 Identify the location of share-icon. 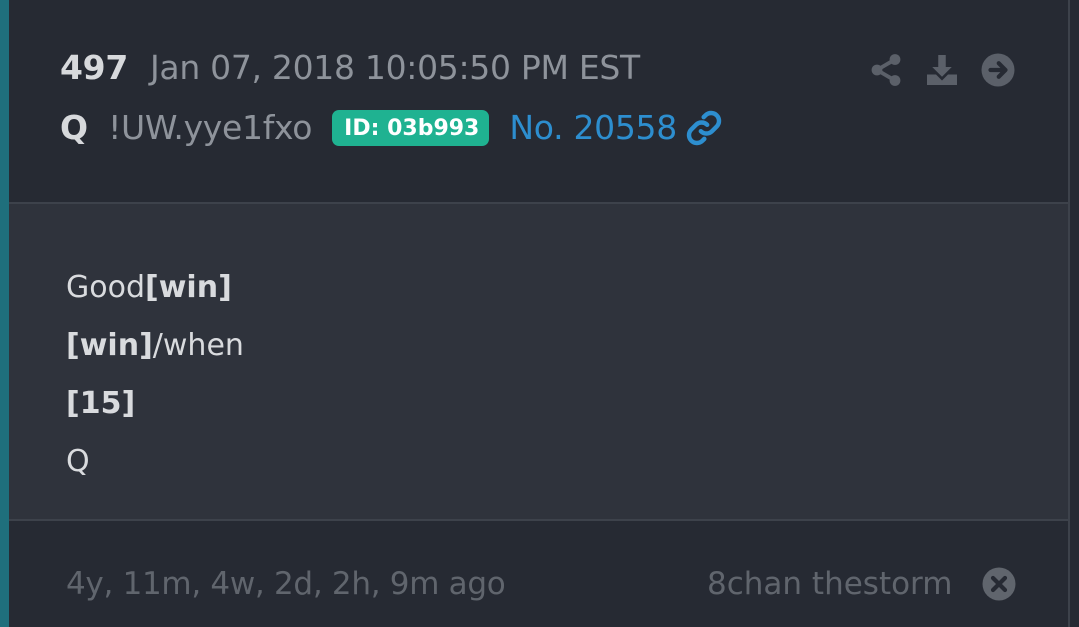
(886, 70).